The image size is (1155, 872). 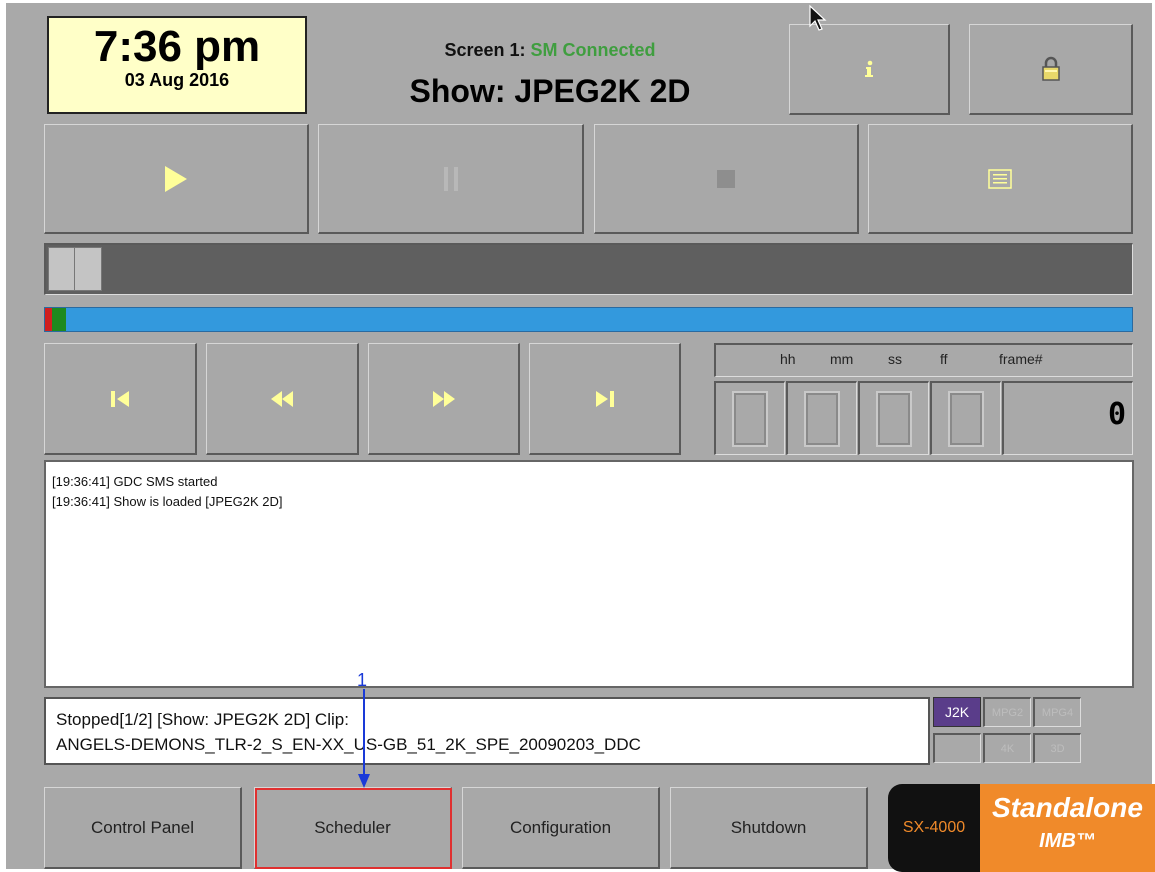 What do you see at coordinates (561, 828) in the screenshot?
I see `configuration-button: Configuration` at bounding box center [561, 828].